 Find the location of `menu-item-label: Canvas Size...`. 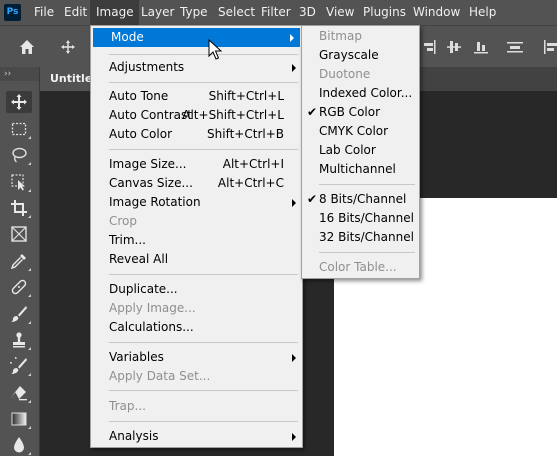

menu-item-label: Canvas Size... is located at coordinates (151, 183).